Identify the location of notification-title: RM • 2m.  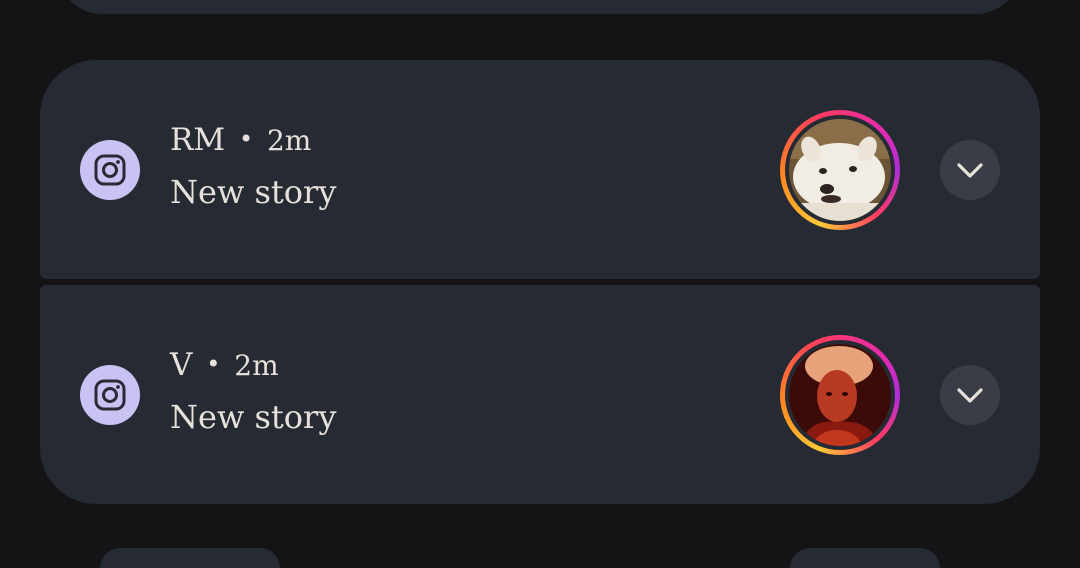
(240, 141).